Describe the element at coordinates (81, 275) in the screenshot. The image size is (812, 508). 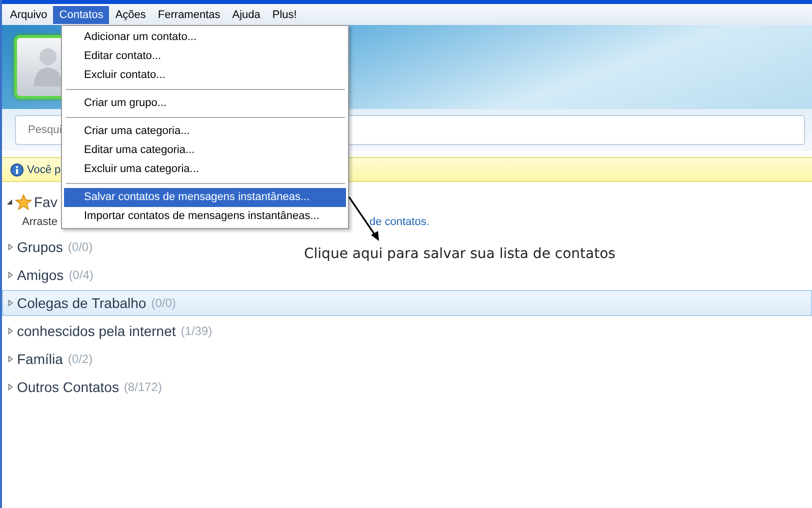
I see `group-count: (0/4)` at that location.